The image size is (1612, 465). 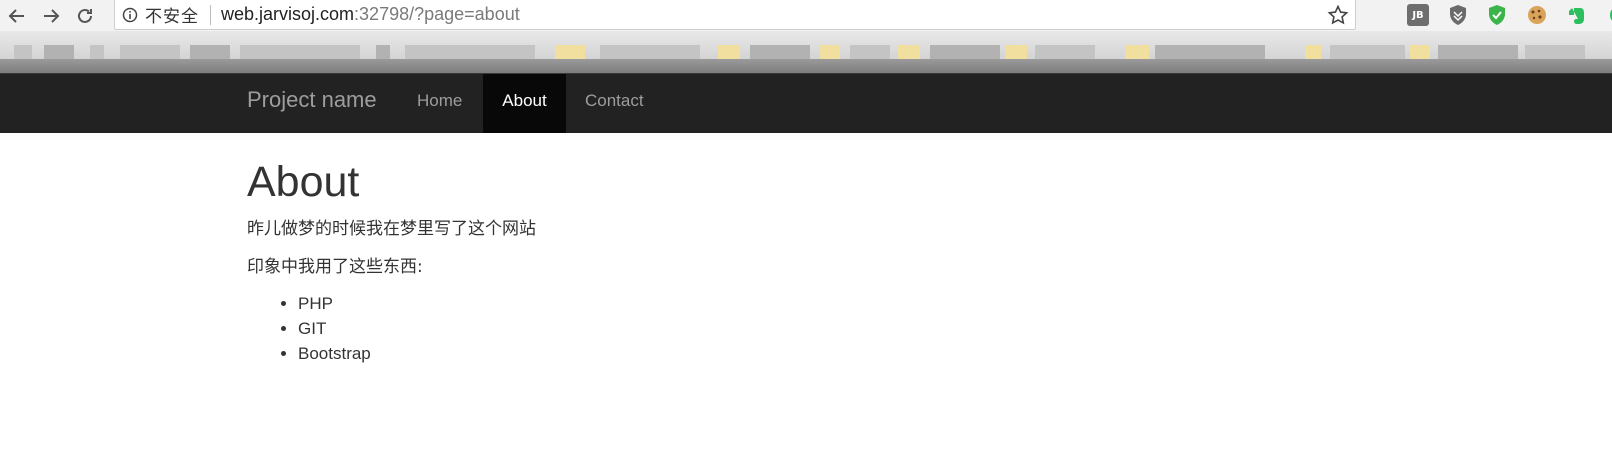 What do you see at coordinates (51, 15) in the screenshot?
I see `forward-arrow-icon` at bounding box center [51, 15].